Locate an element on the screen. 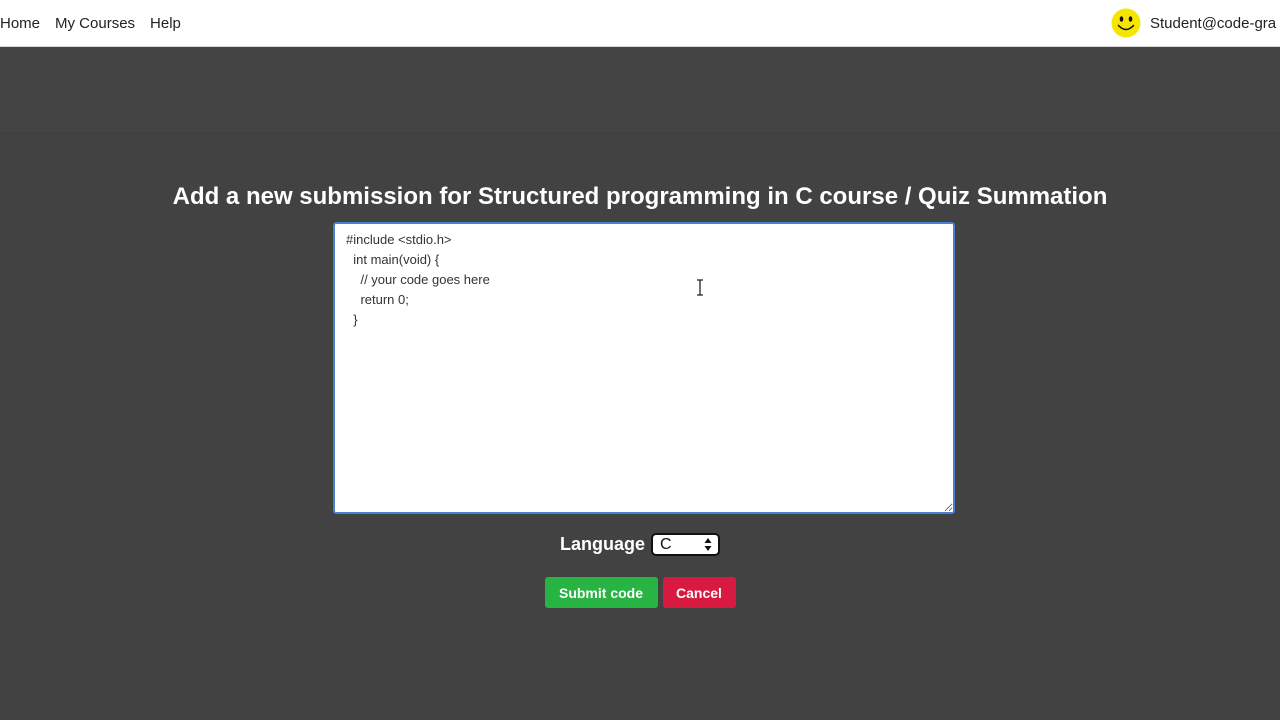 Image resolution: width=1280 pixels, height=720 pixels. nav-links: Home My Courses Help is located at coordinates (98, 23).